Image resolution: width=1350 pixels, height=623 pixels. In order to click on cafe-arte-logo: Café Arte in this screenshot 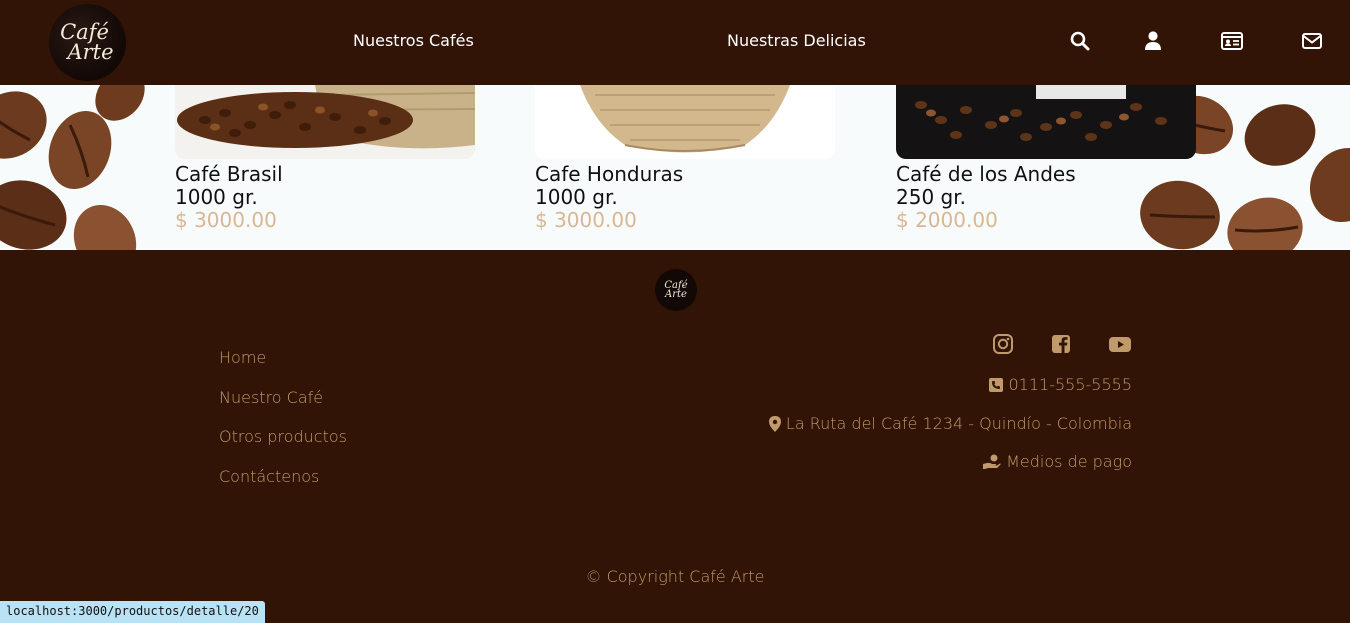, I will do `click(87, 42)`.